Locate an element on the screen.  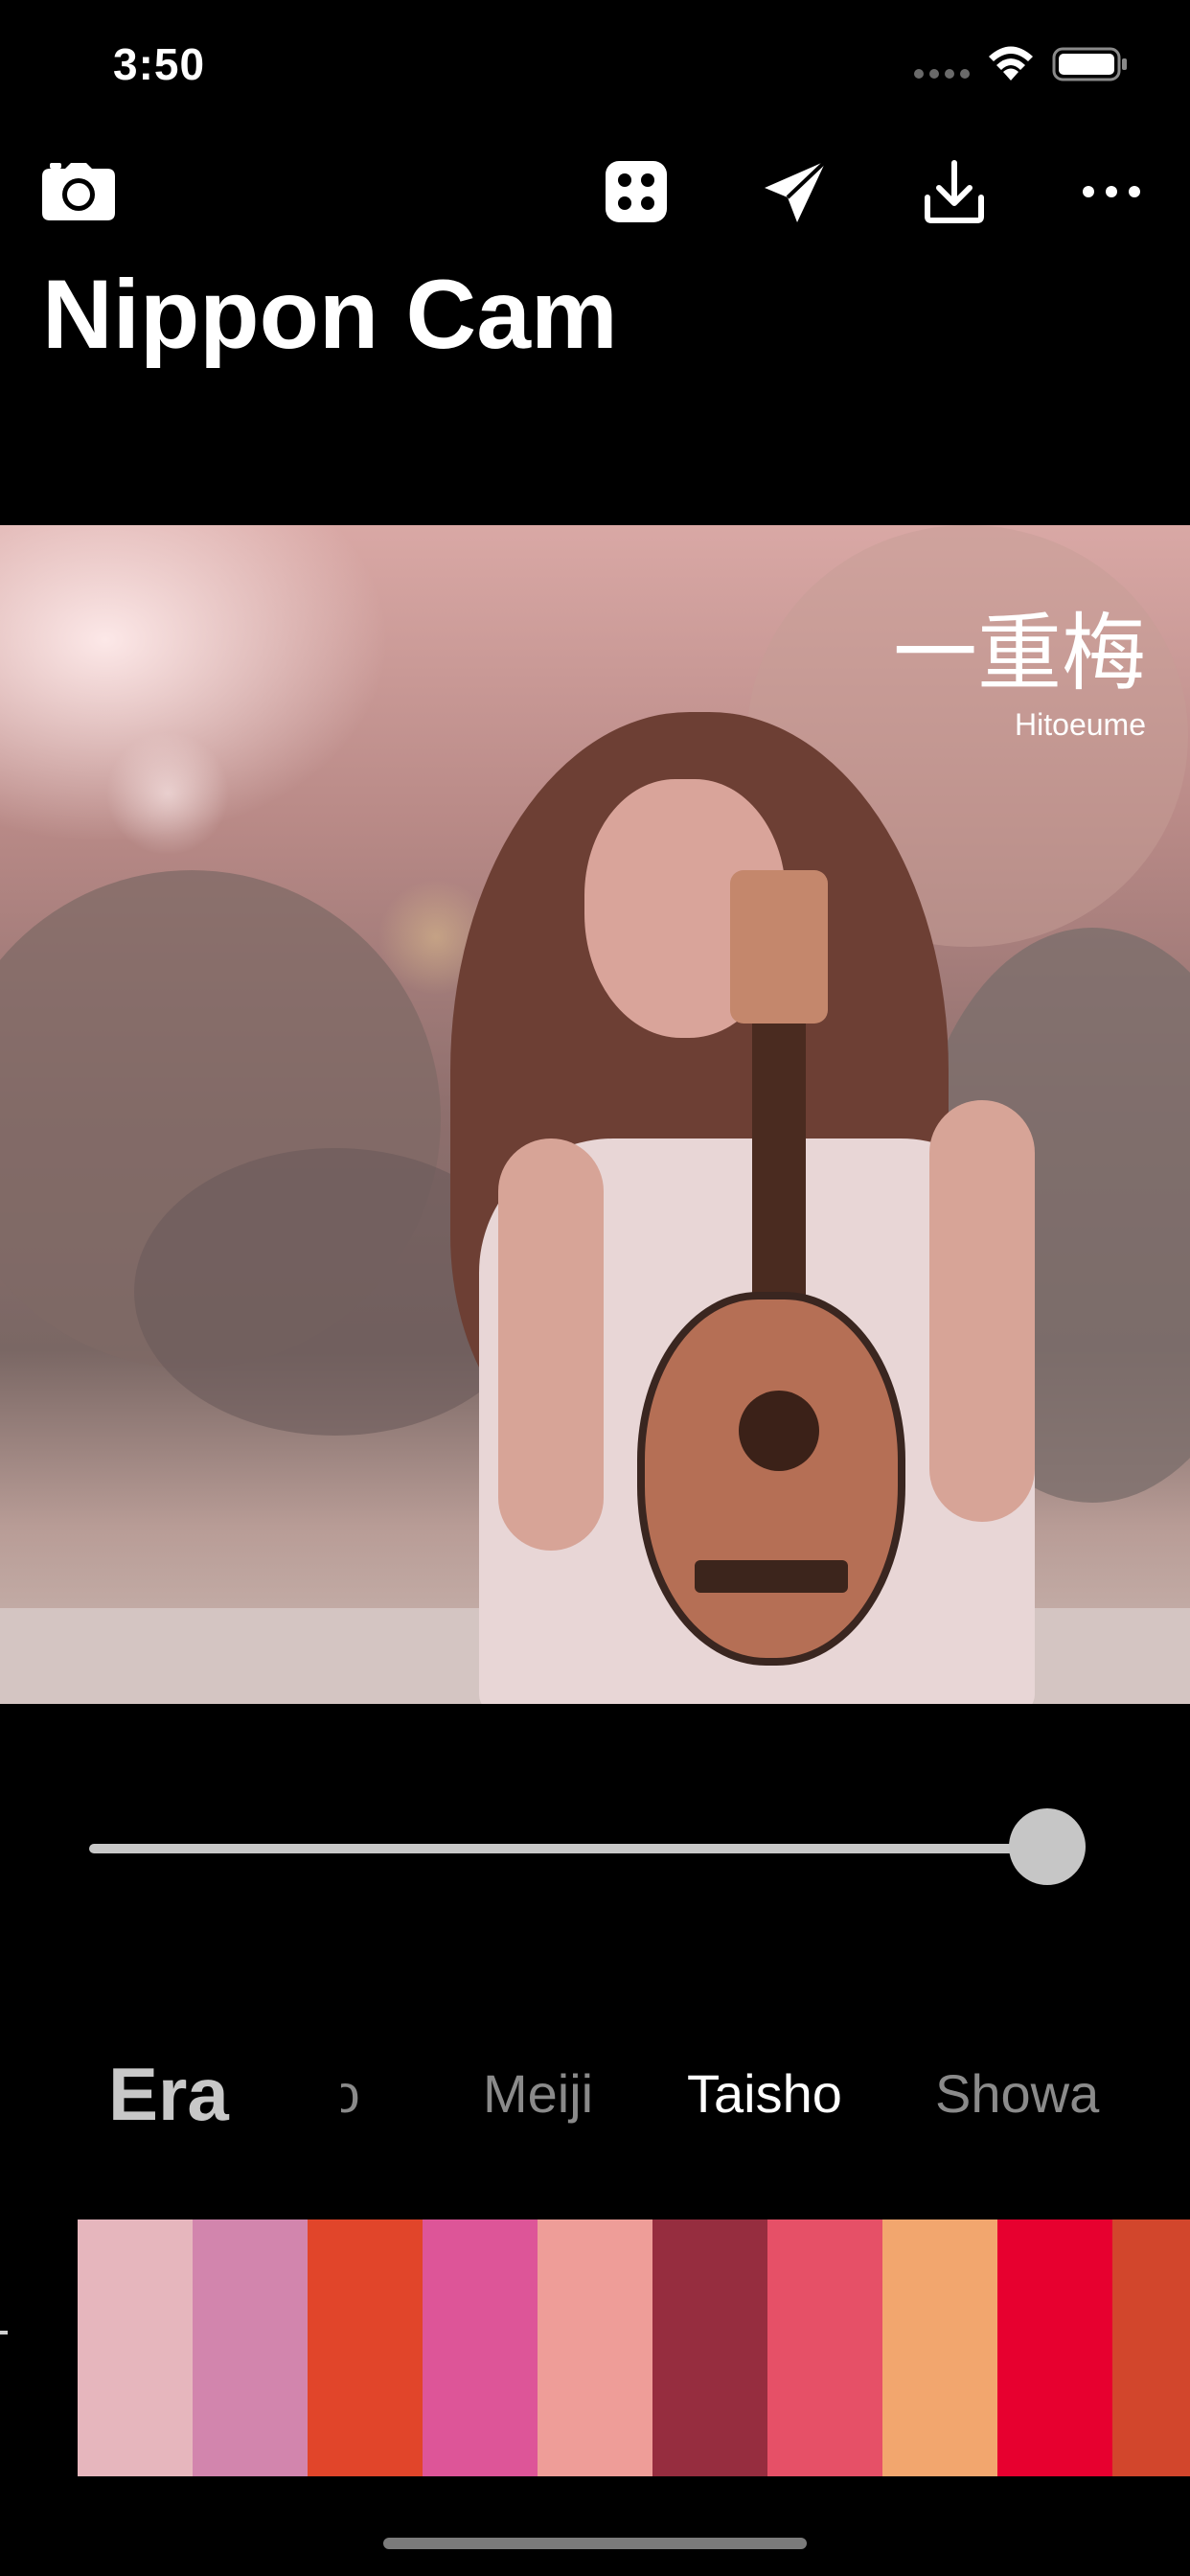
era-tab-showa: Showa is located at coordinates (1017, 2093).